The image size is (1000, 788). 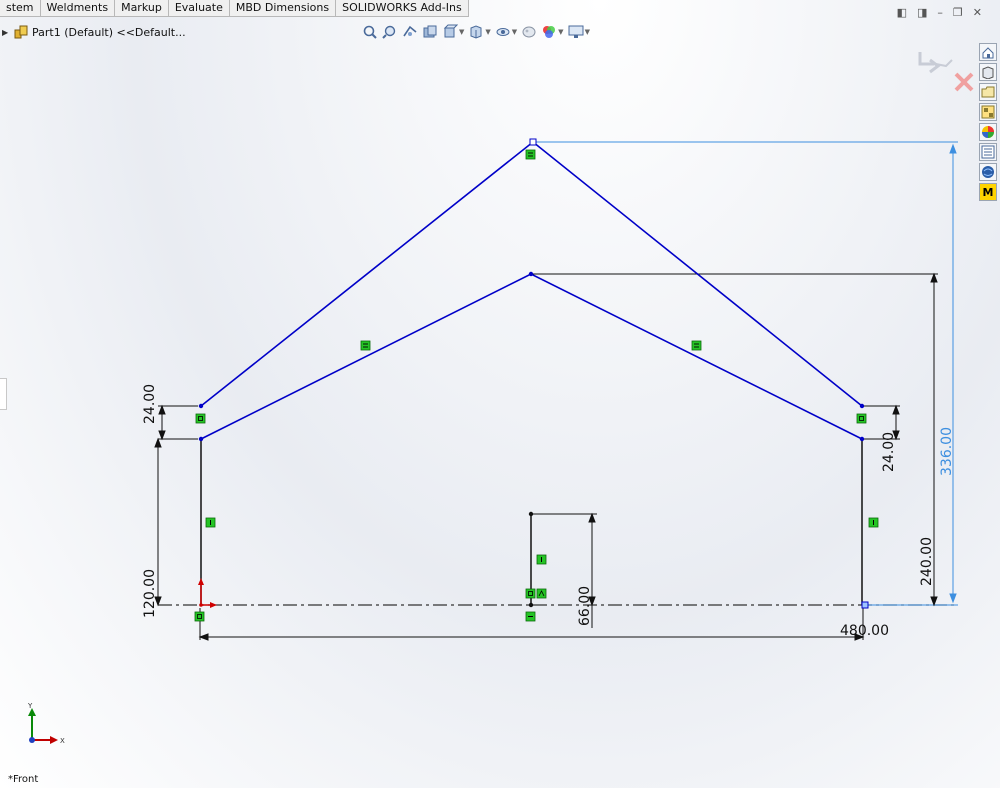 I want to click on reference-triad: Y X, so click(x=46, y=723).